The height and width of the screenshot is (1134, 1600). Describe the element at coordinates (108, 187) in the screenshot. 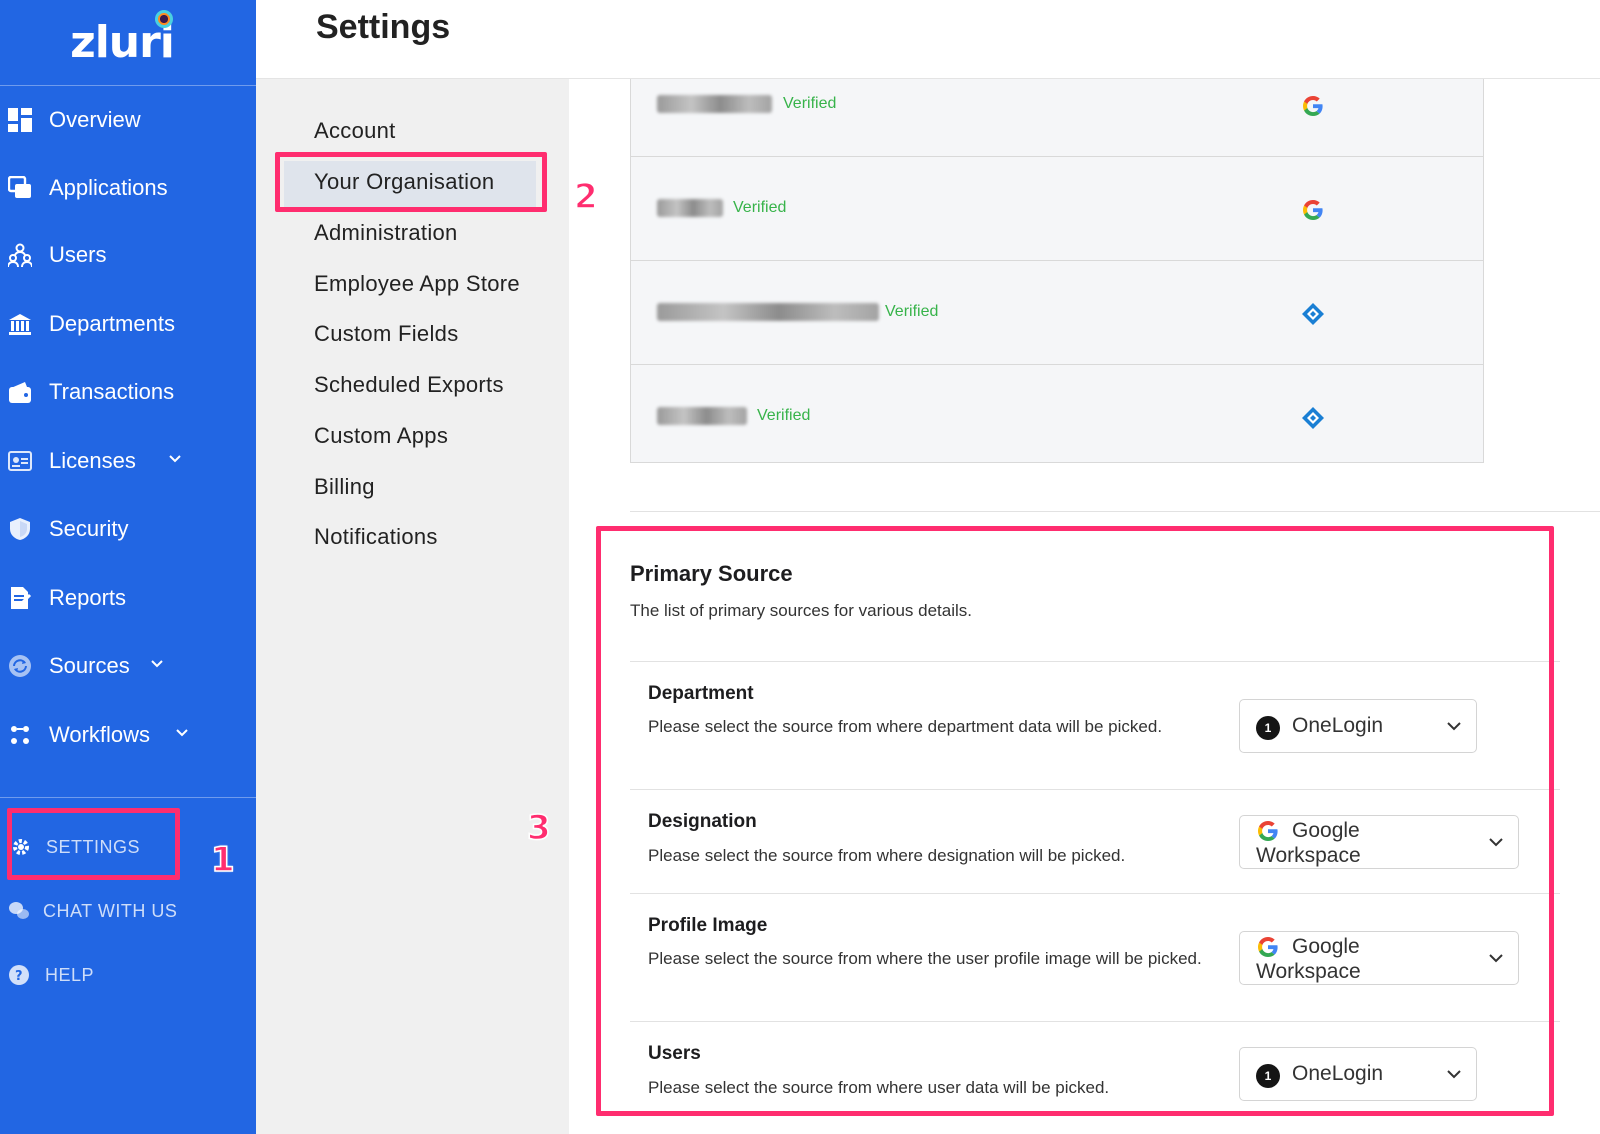

I see `sidebar-item-label: Applications` at that location.